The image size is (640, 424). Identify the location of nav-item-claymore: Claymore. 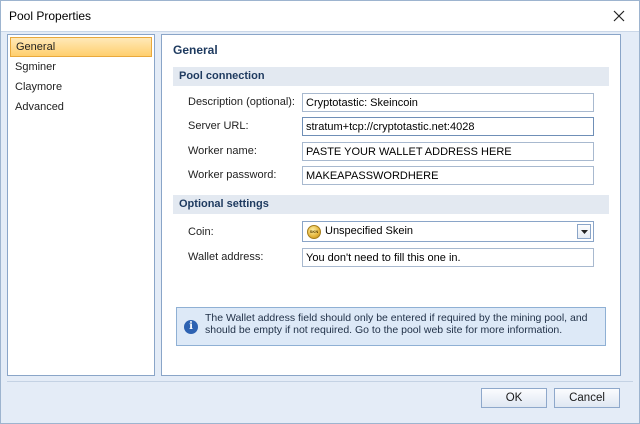
(81, 87).